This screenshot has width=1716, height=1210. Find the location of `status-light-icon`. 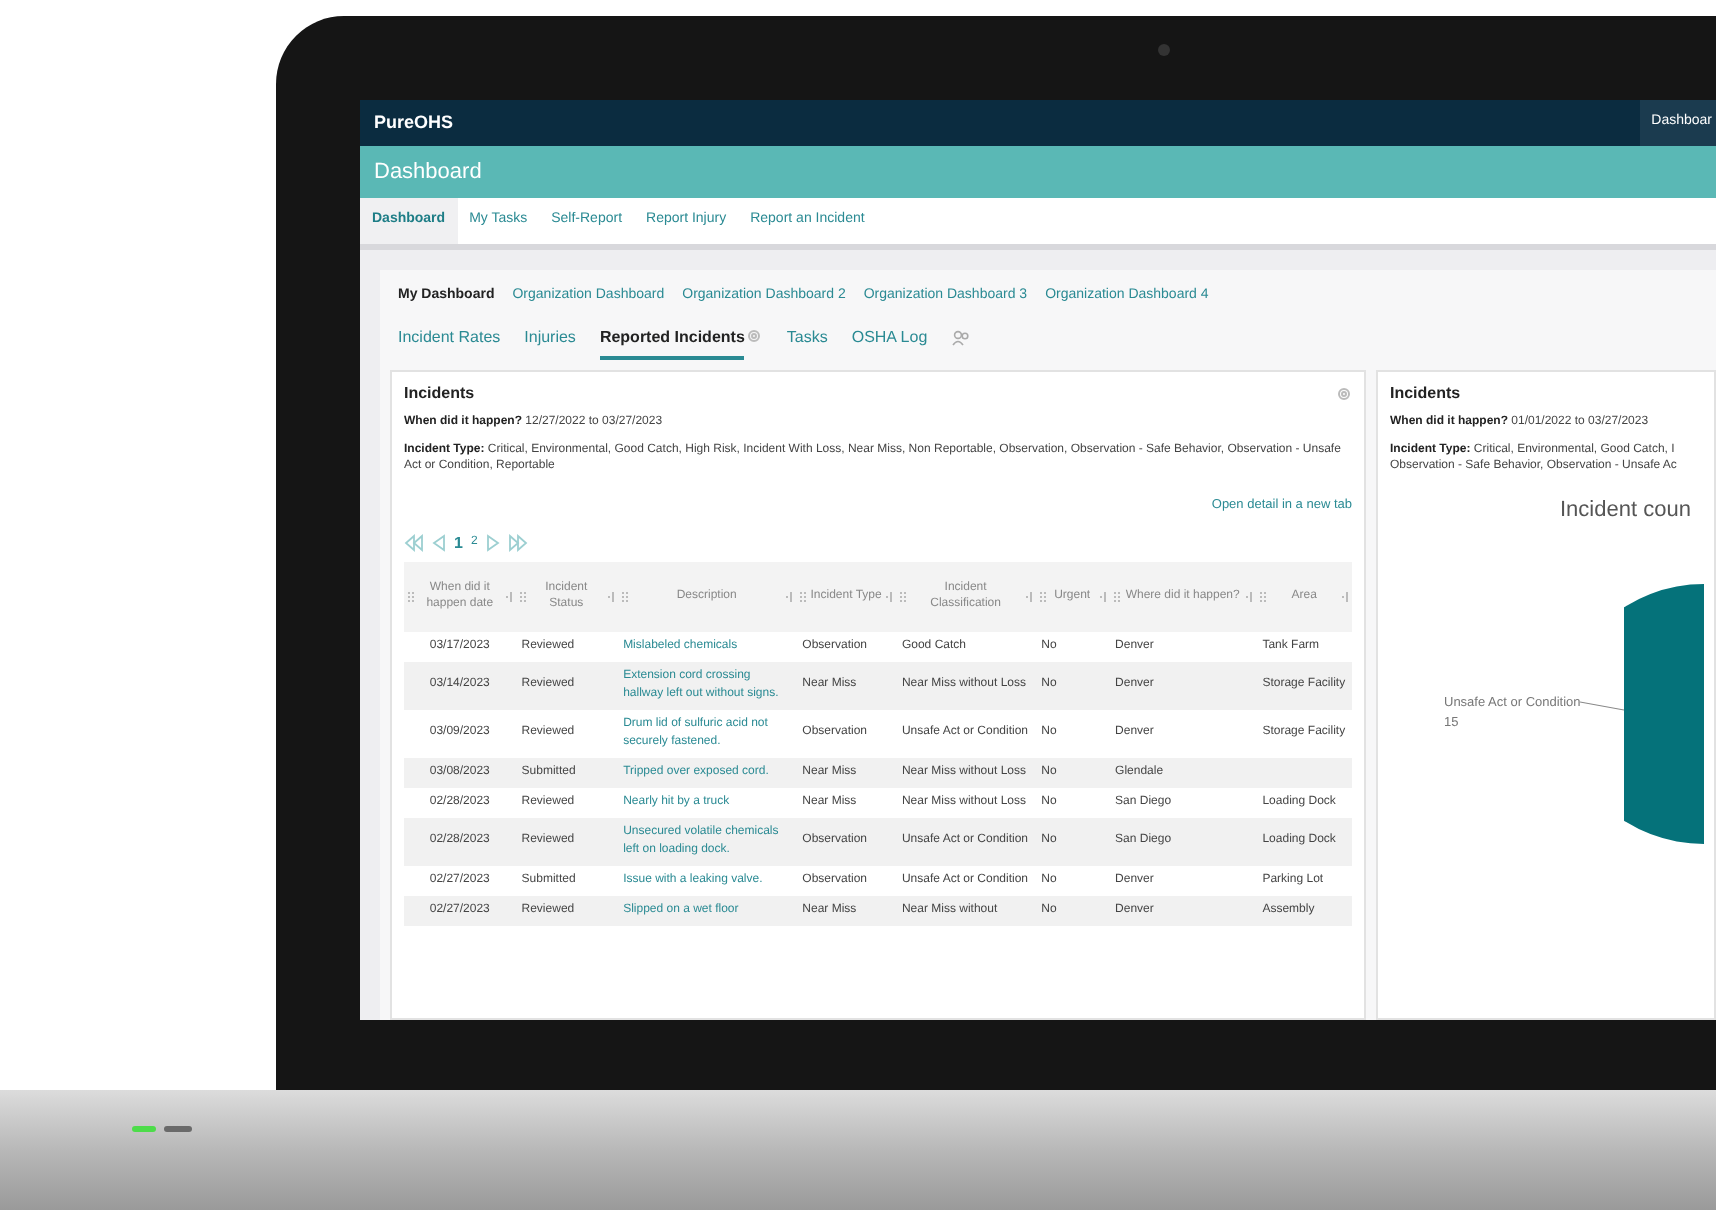

status-light-icon is located at coordinates (144, 1129).